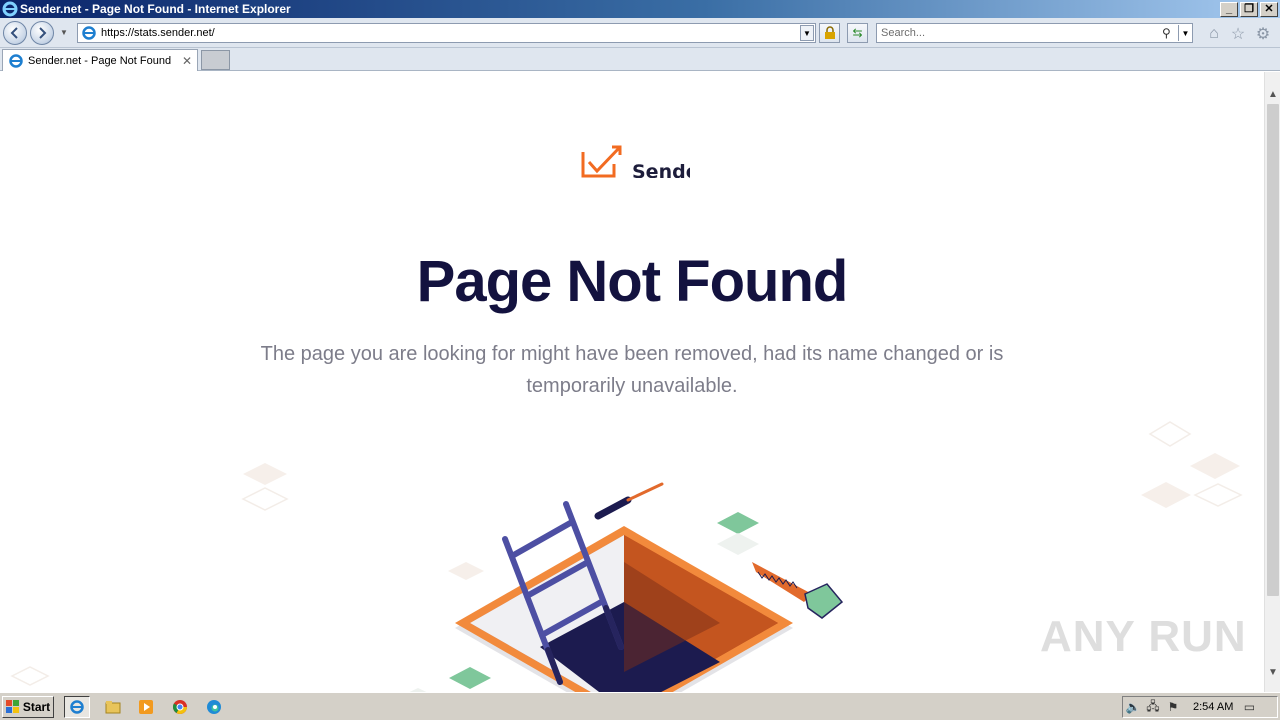 This screenshot has width=1280, height=720. I want to click on minimize-button: _, so click(1229, 9).